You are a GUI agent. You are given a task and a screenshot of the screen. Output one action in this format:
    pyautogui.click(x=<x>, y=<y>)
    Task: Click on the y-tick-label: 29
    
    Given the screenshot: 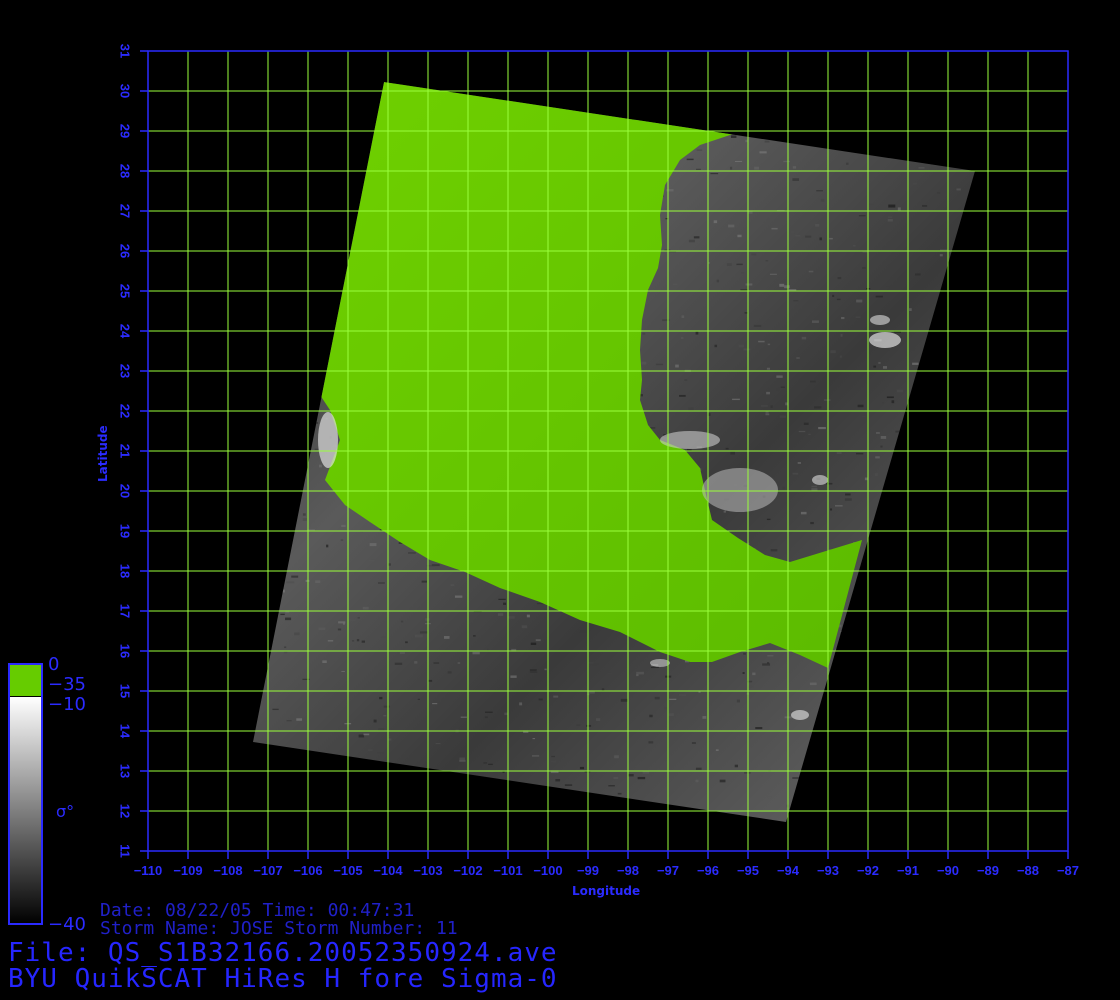 What is the action you would take?
    pyautogui.click(x=125, y=131)
    